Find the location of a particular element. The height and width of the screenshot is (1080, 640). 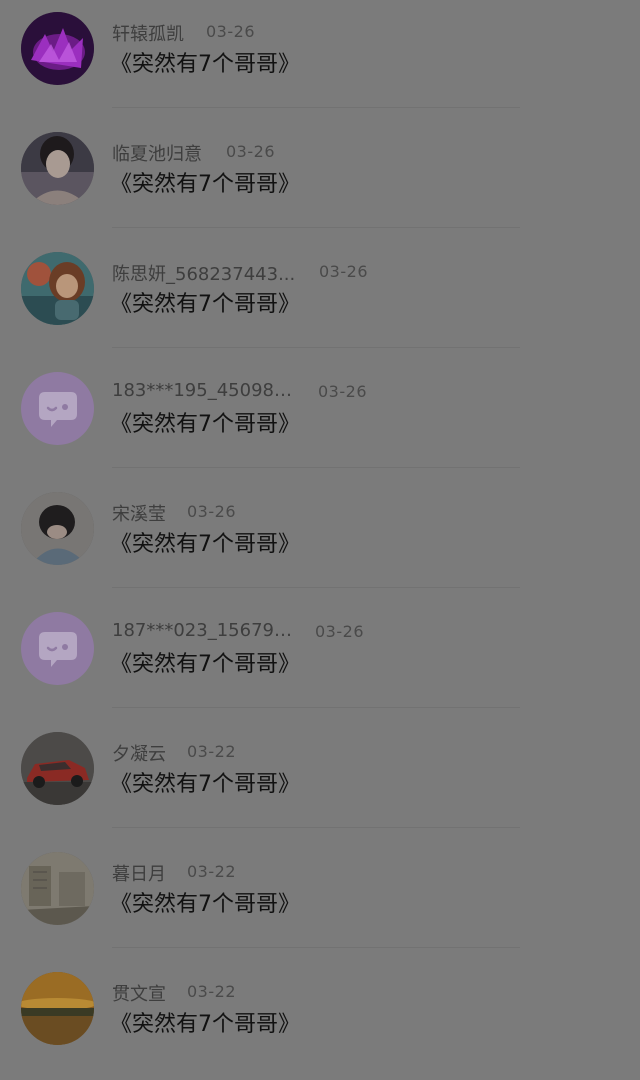

commenter-name: 宋溪莹 is located at coordinates (139, 514).